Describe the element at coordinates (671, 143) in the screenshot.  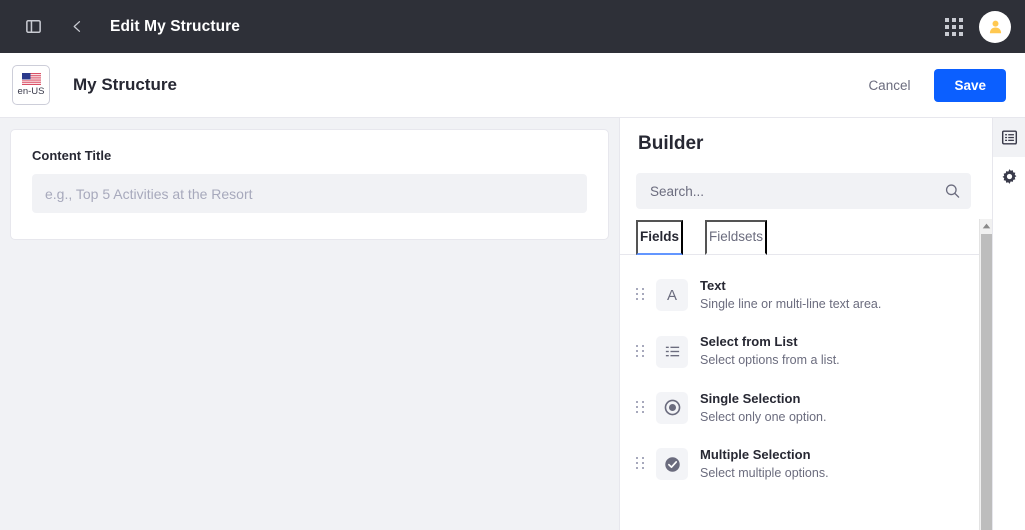
I see `builder-title: Builder` at that location.